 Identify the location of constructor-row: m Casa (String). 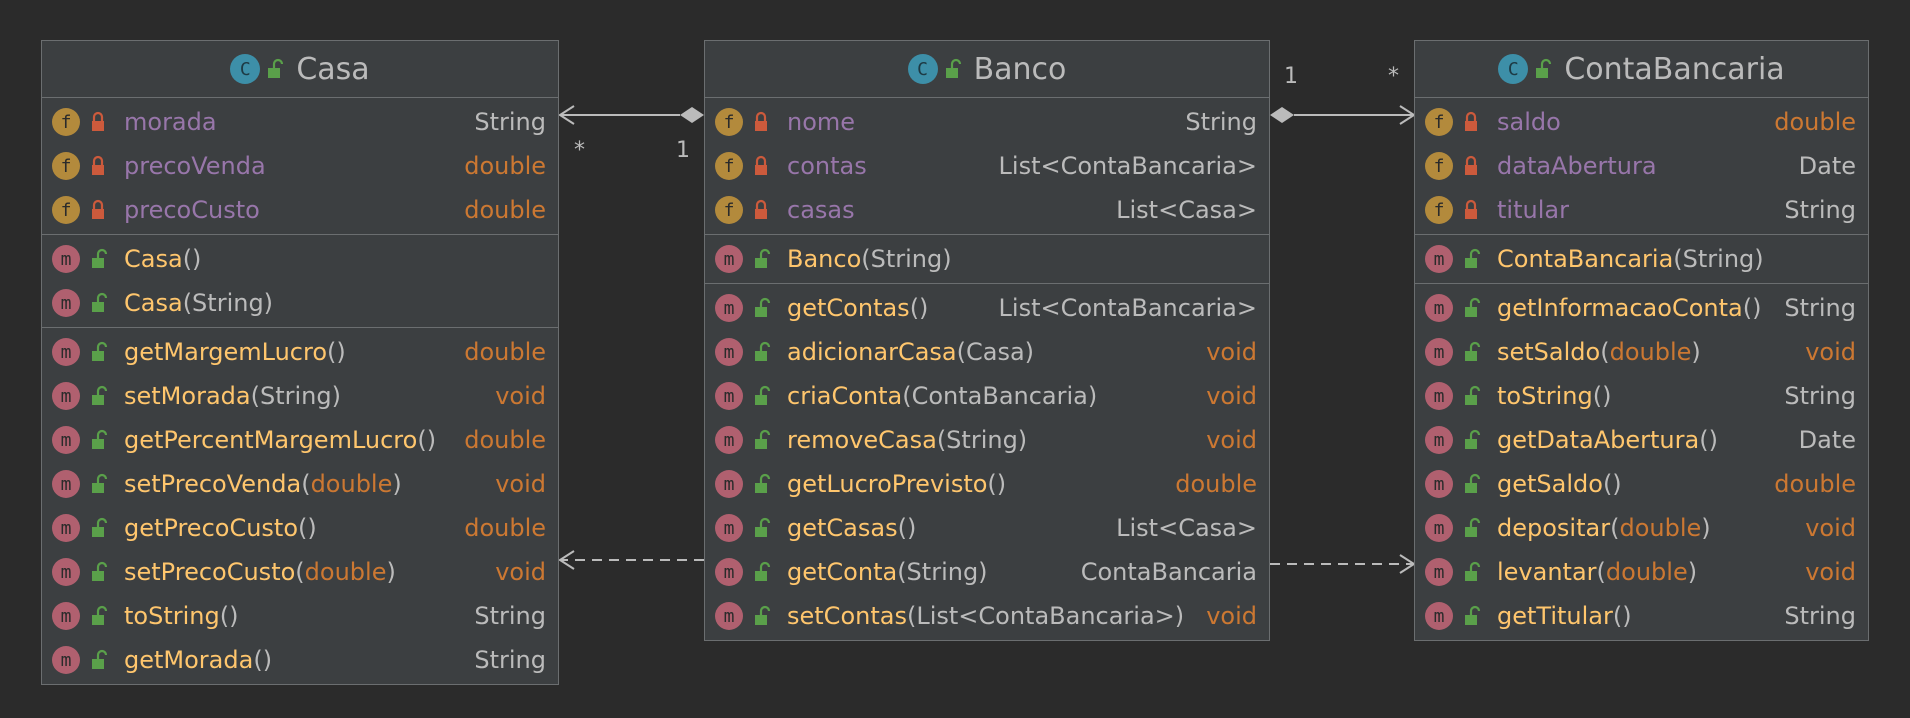
(300, 303).